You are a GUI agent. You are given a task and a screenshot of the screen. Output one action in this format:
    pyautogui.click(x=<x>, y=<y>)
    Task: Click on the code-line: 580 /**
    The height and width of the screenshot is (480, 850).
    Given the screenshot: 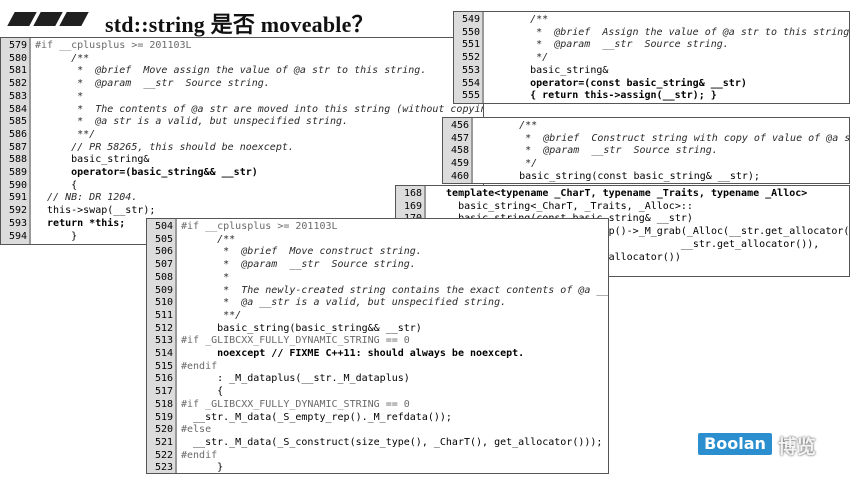 What is the action you would take?
    pyautogui.click(x=242, y=59)
    